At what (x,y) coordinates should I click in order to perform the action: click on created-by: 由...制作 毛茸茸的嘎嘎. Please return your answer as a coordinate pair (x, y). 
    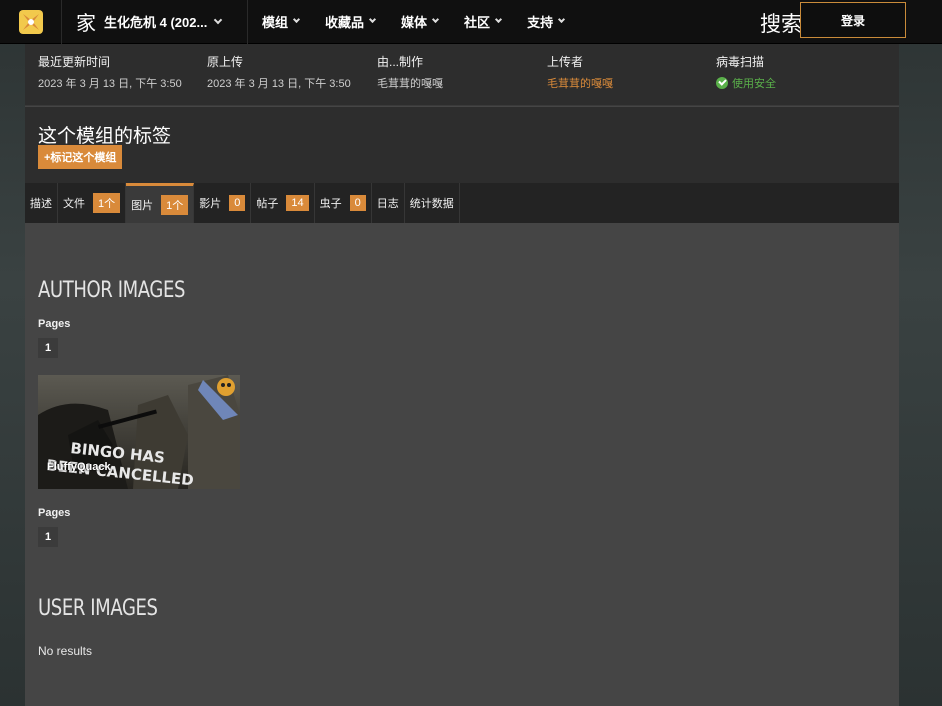
    Looking at the image, I should click on (410, 72).